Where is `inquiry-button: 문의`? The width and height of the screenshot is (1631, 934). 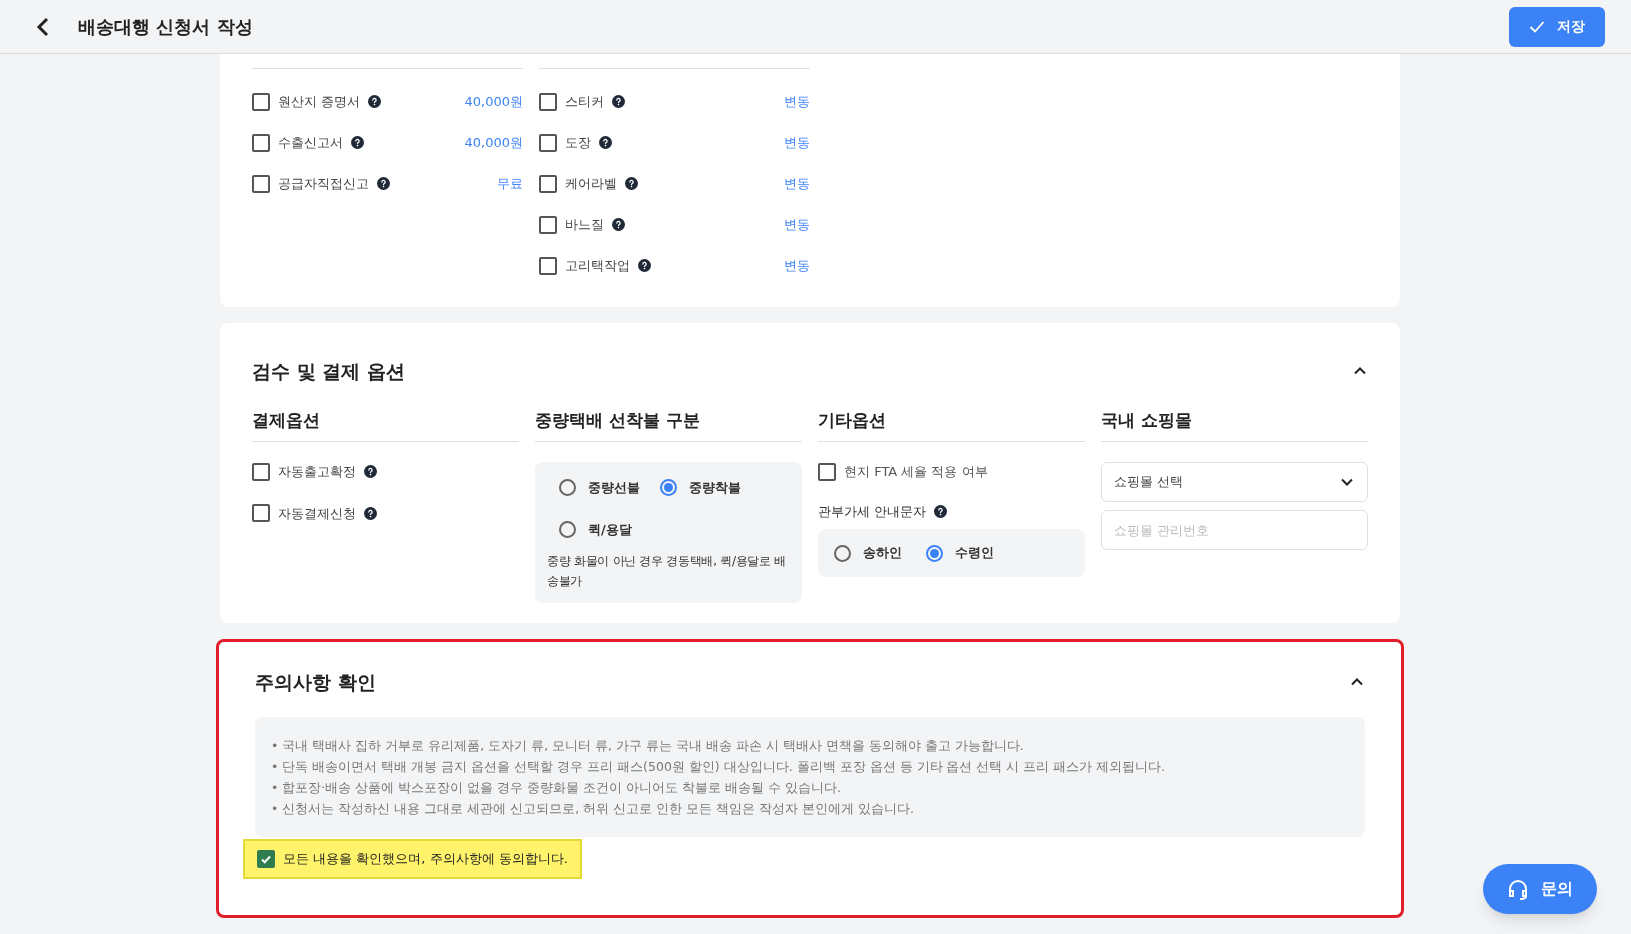 inquiry-button: 문의 is located at coordinates (1540, 889).